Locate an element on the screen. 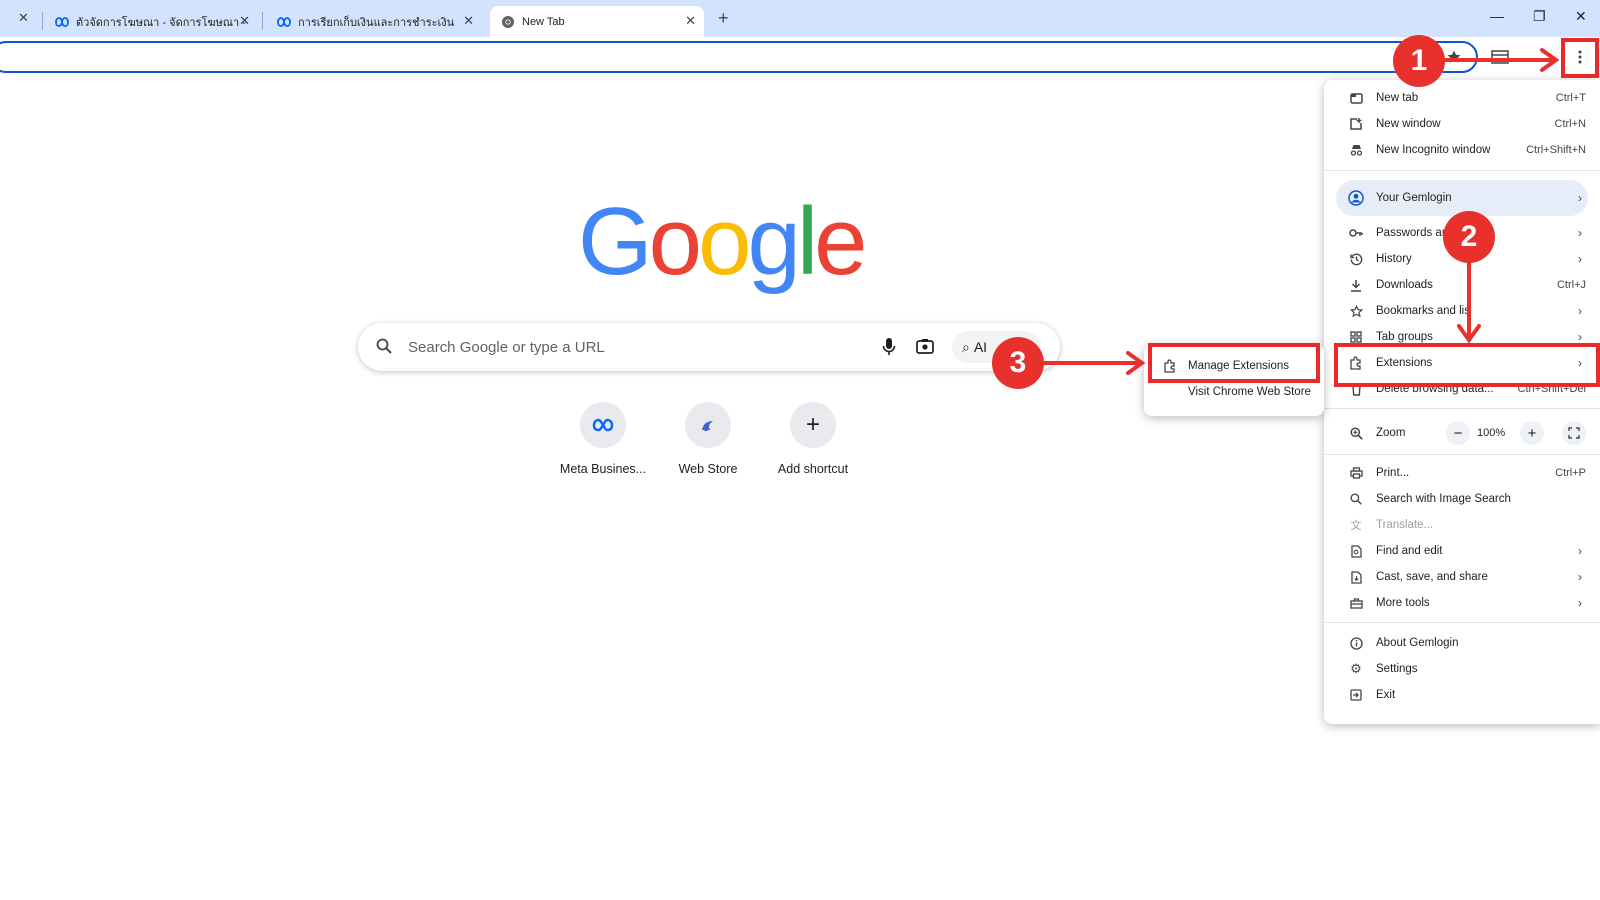 The height and width of the screenshot is (900, 1600). menu-label: New Incognito window is located at coordinates (1433, 150).